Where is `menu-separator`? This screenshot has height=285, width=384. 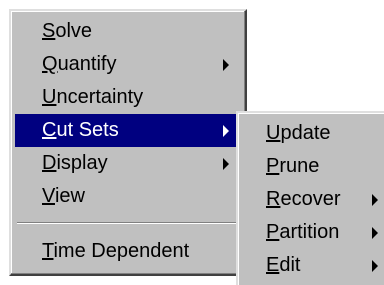
menu-separator is located at coordinates (128, 223).